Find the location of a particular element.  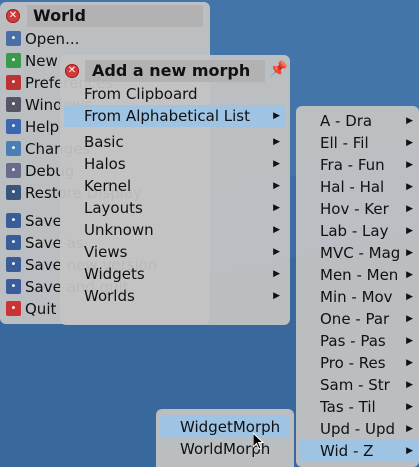

alphabetical-range-item: Min - Mov ▶ is located at coordinates (359, 297).